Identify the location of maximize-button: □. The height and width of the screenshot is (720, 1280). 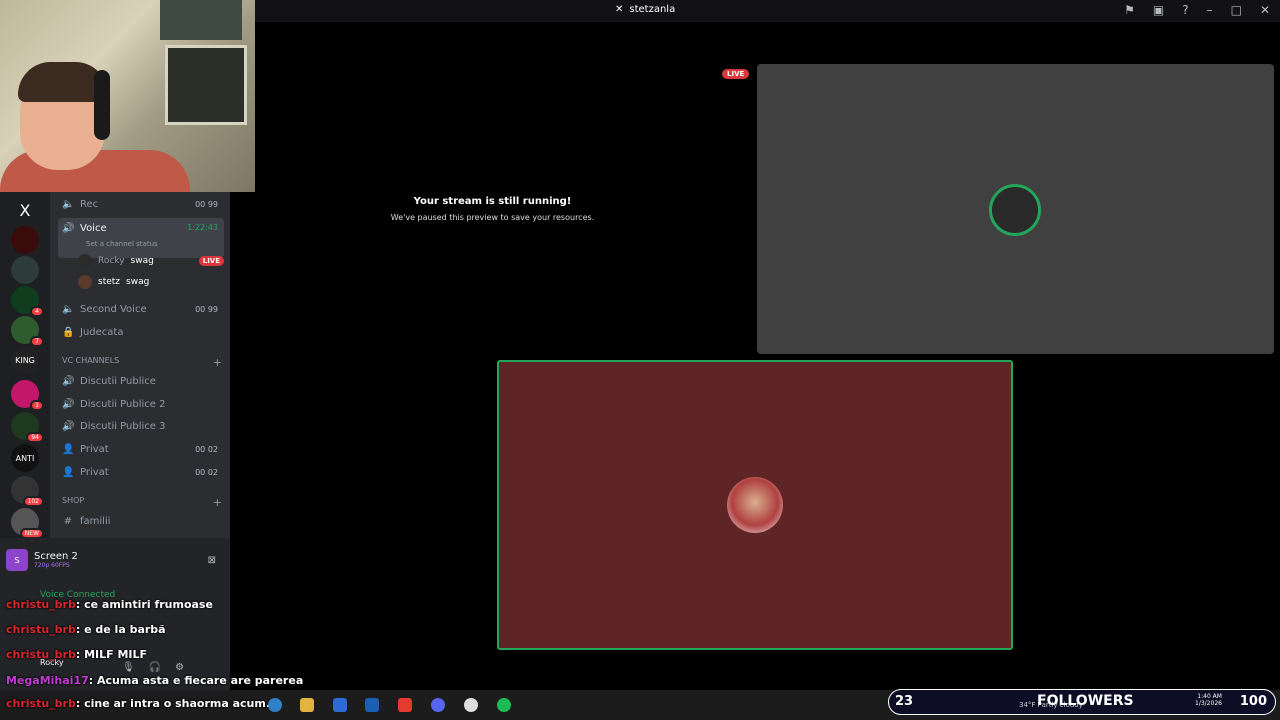
(1236, 10).